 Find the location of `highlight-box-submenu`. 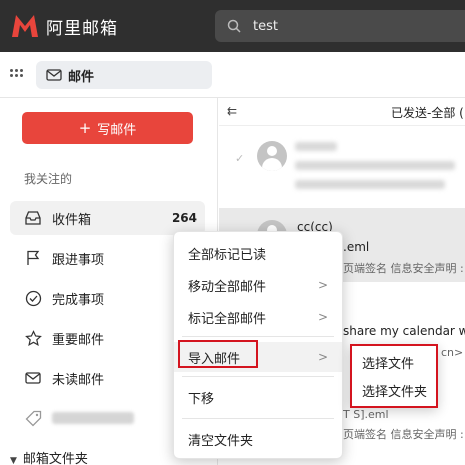

highlight-box-submenu is located at coordinates (394, 376).